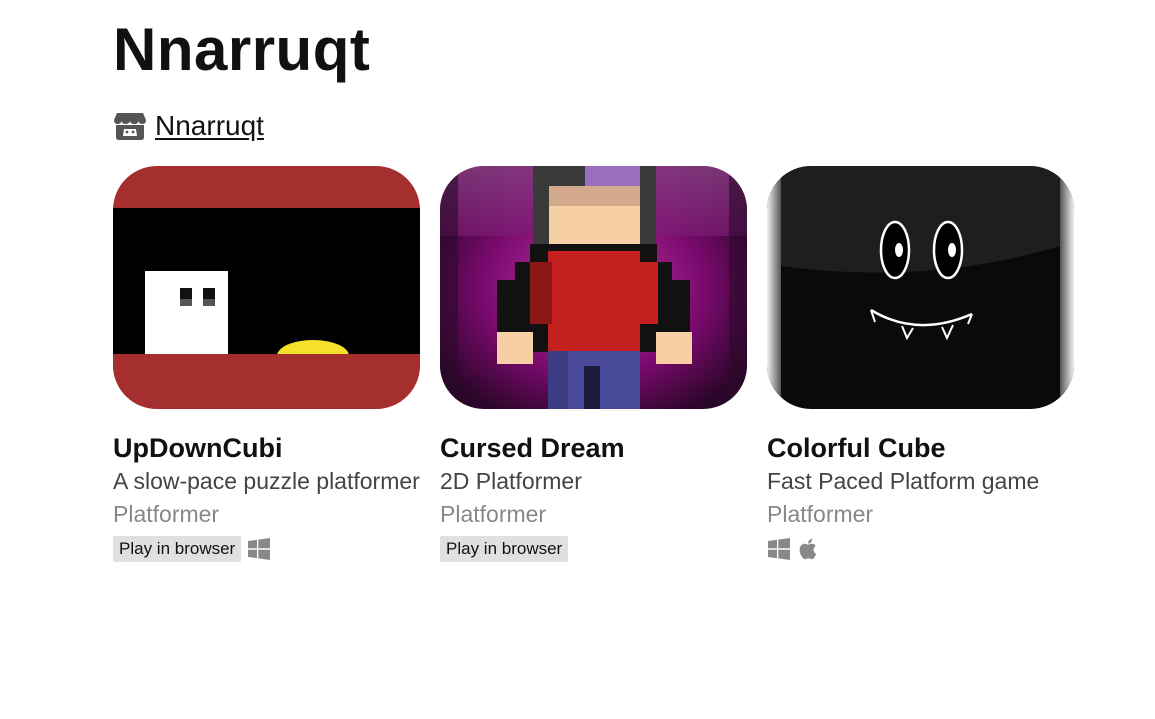 Image resolution: width=1155 pixels, height=719 pixels. What do you see at coordinates (266, 481) in the screenshot?
I see `game-description: A slow-pace puzzle platformer` at bounding box center [266, 481].